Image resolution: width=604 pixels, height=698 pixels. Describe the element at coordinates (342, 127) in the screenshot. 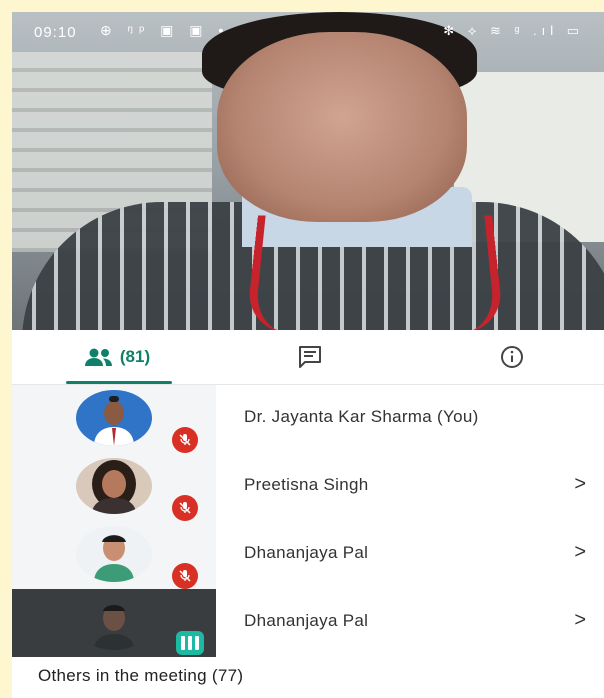

I see `speaker-face` at that location.